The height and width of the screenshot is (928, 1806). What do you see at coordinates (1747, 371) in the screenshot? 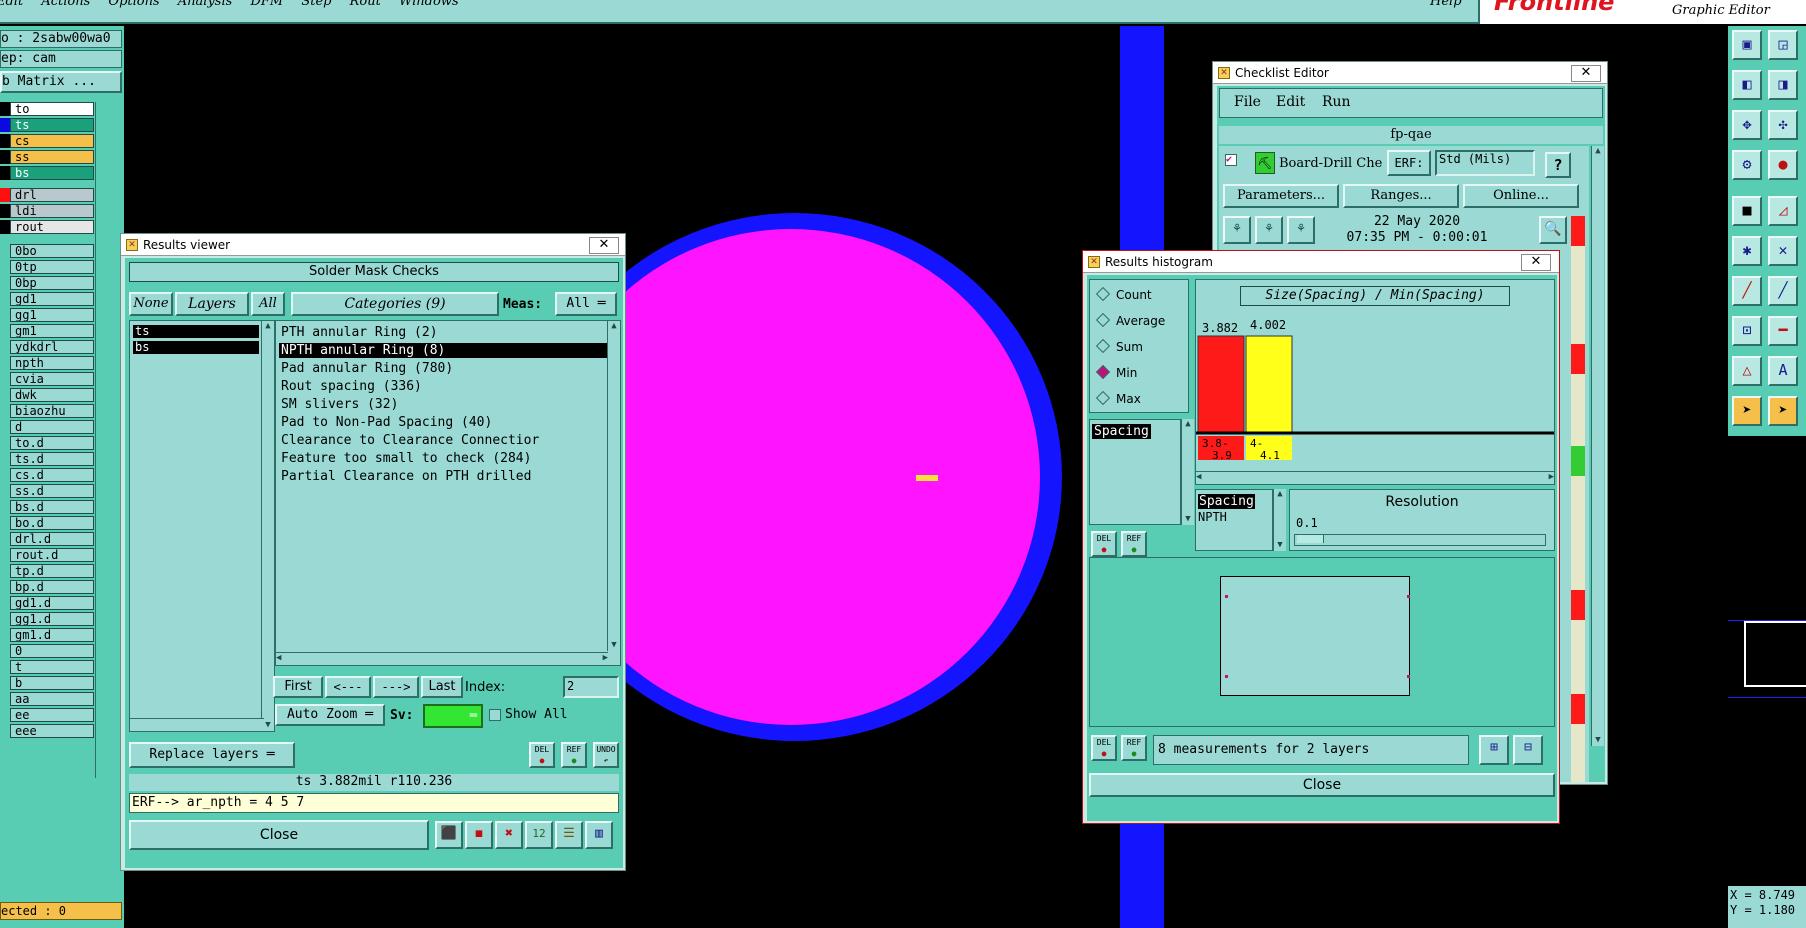
I see `delta-icon: △` at bounding box center [1747, 371].